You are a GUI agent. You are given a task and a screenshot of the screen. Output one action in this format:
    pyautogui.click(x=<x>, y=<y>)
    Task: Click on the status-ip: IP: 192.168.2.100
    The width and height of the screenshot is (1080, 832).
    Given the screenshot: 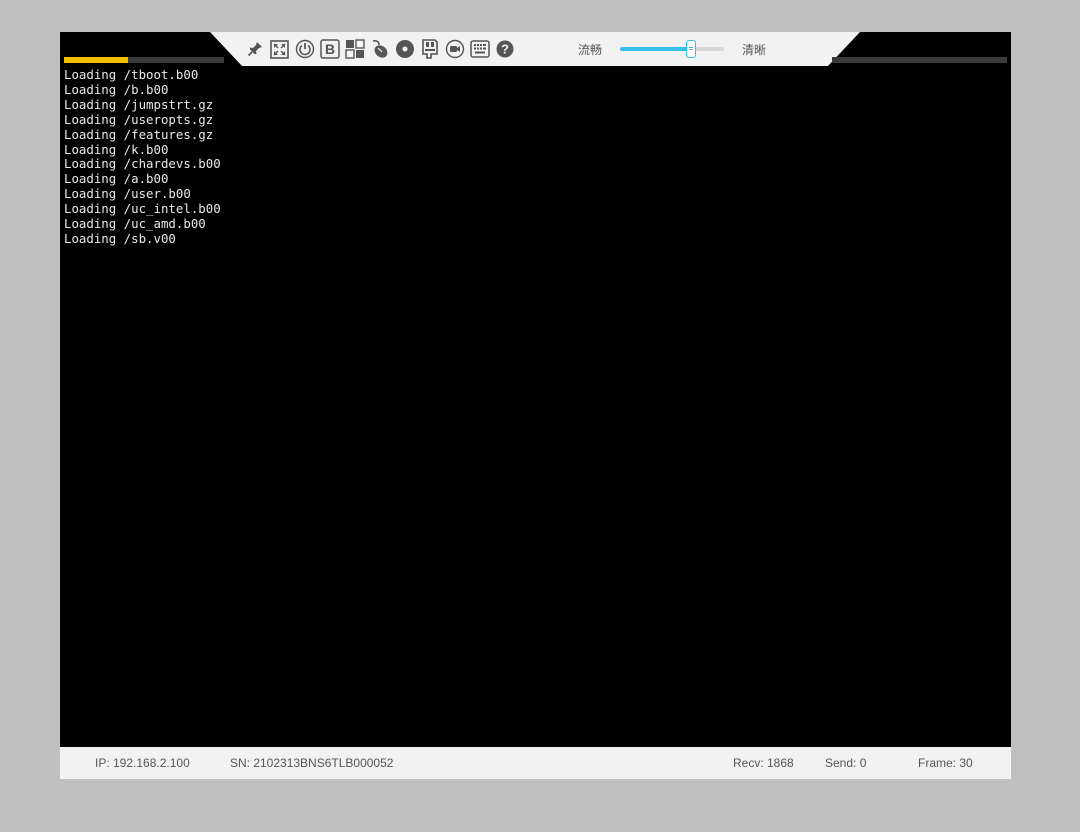 What is the action you would take?
    pyautogui.click(x=142, y=763)
    